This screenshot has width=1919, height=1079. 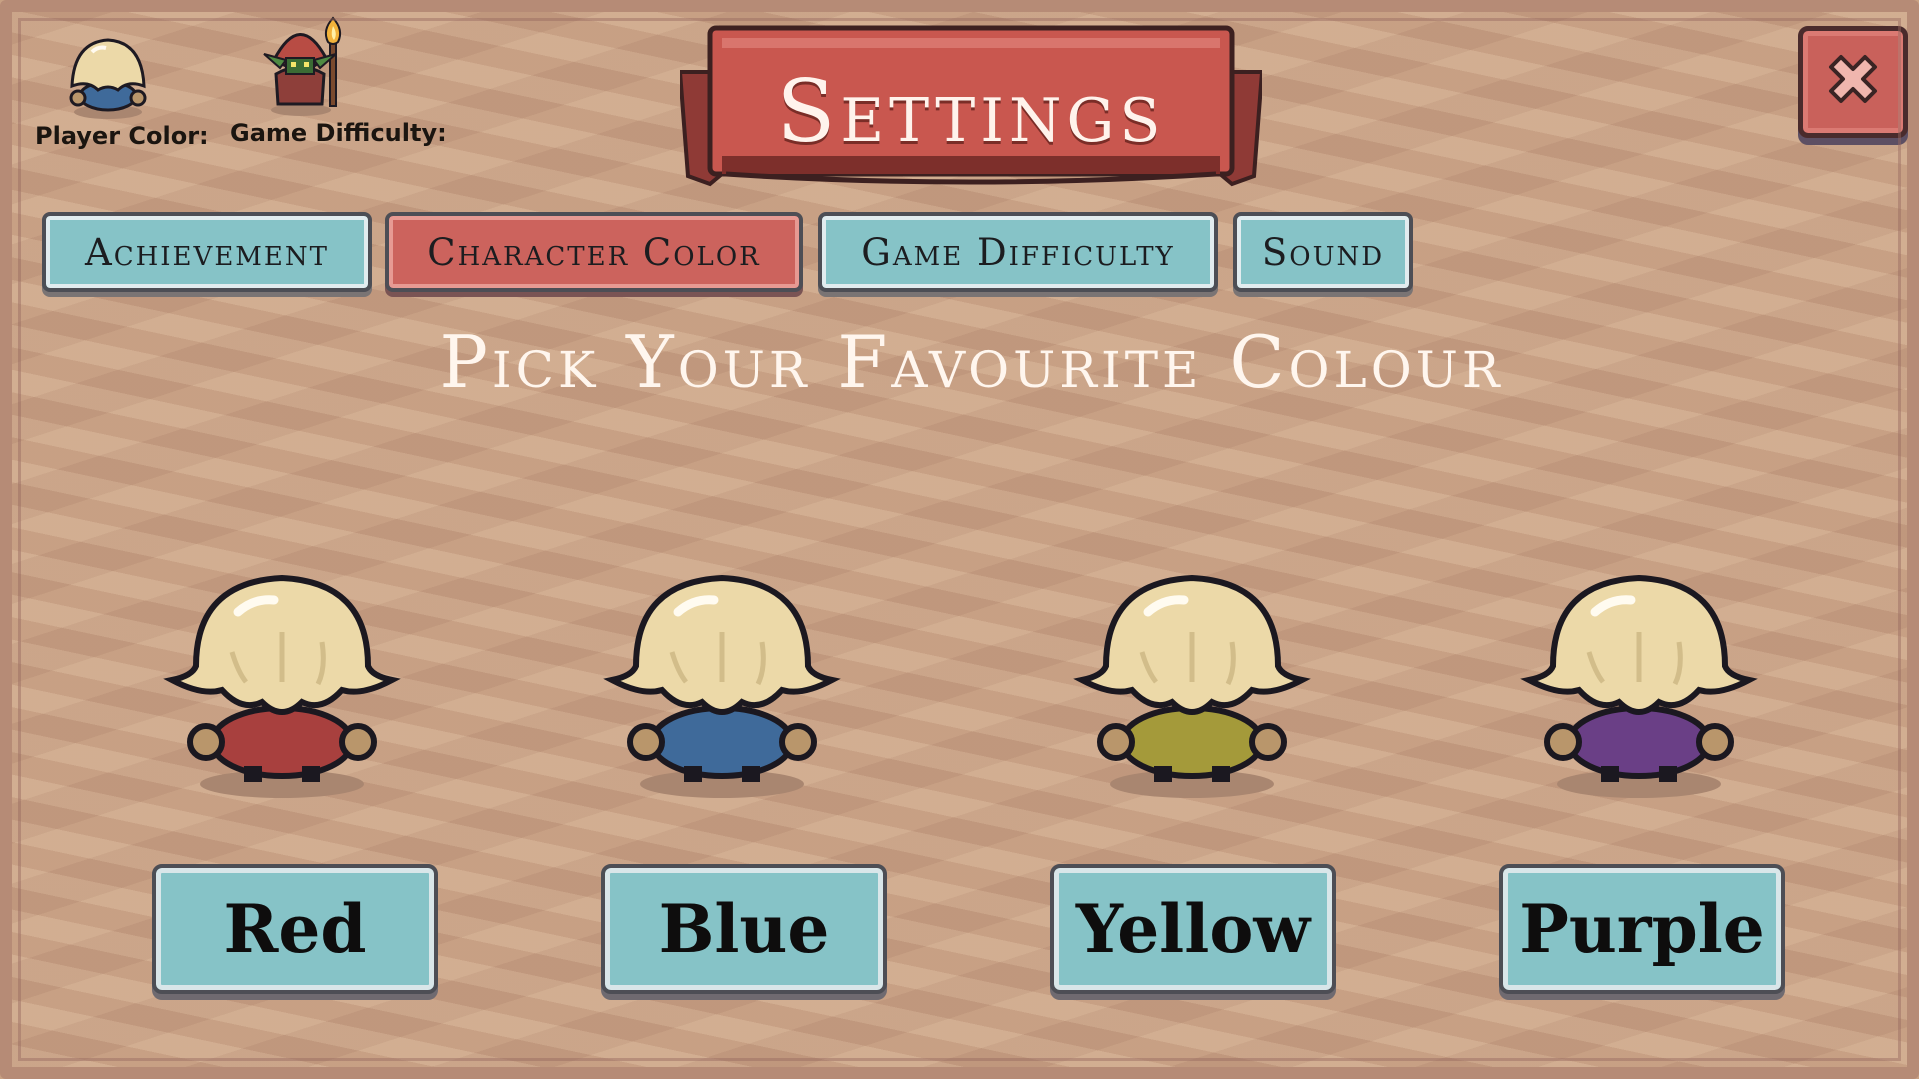 What do you see at coordinates (1192, 686) in the screenshot?
I see `character-yellow-preview` at bounding box center [1192, 686].